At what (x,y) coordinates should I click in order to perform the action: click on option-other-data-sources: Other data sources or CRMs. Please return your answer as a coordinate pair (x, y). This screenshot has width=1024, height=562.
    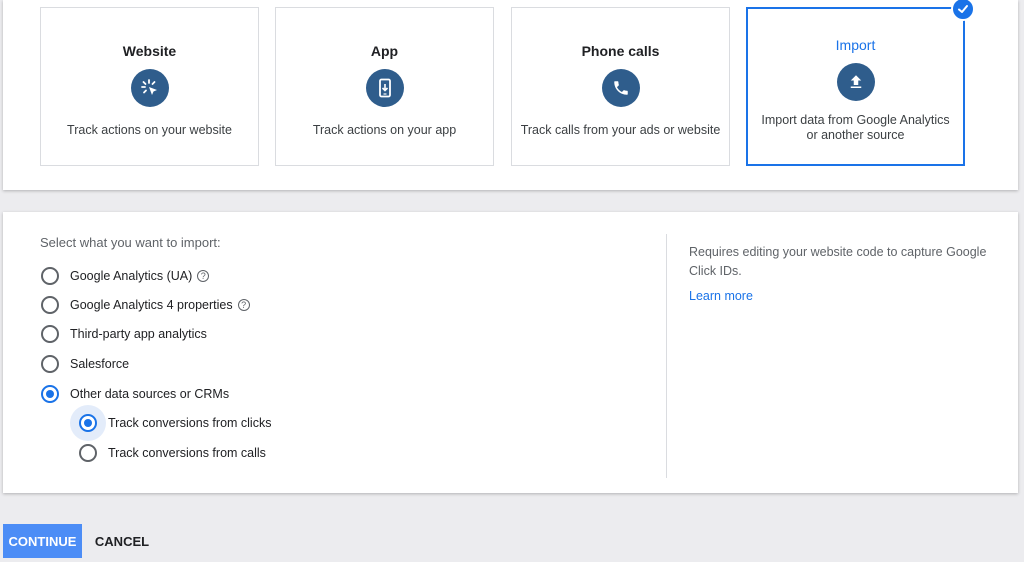
    Looking at the image, I should click on (135, 394).